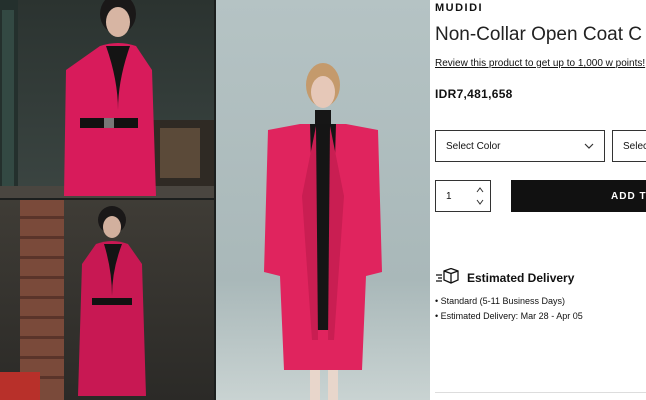  What do you see at coordinates (447, 276) in the screenshot?
I see `delivery-box-icon` at bounding box center [447, 276].